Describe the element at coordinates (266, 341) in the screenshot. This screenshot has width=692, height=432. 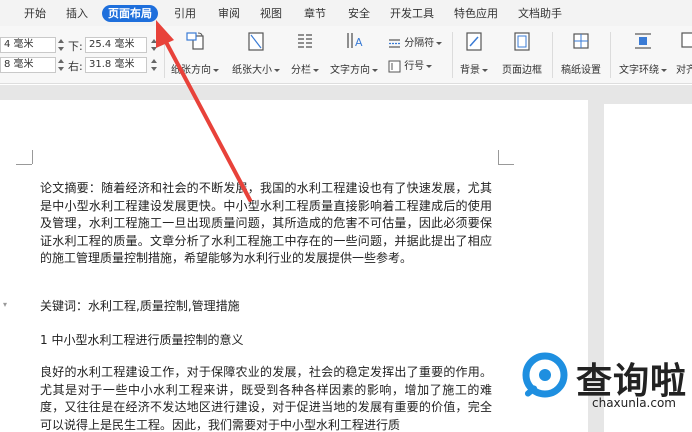
I see `section-heading: 1 中小型水利工程进行质量控制的意义` at that location.